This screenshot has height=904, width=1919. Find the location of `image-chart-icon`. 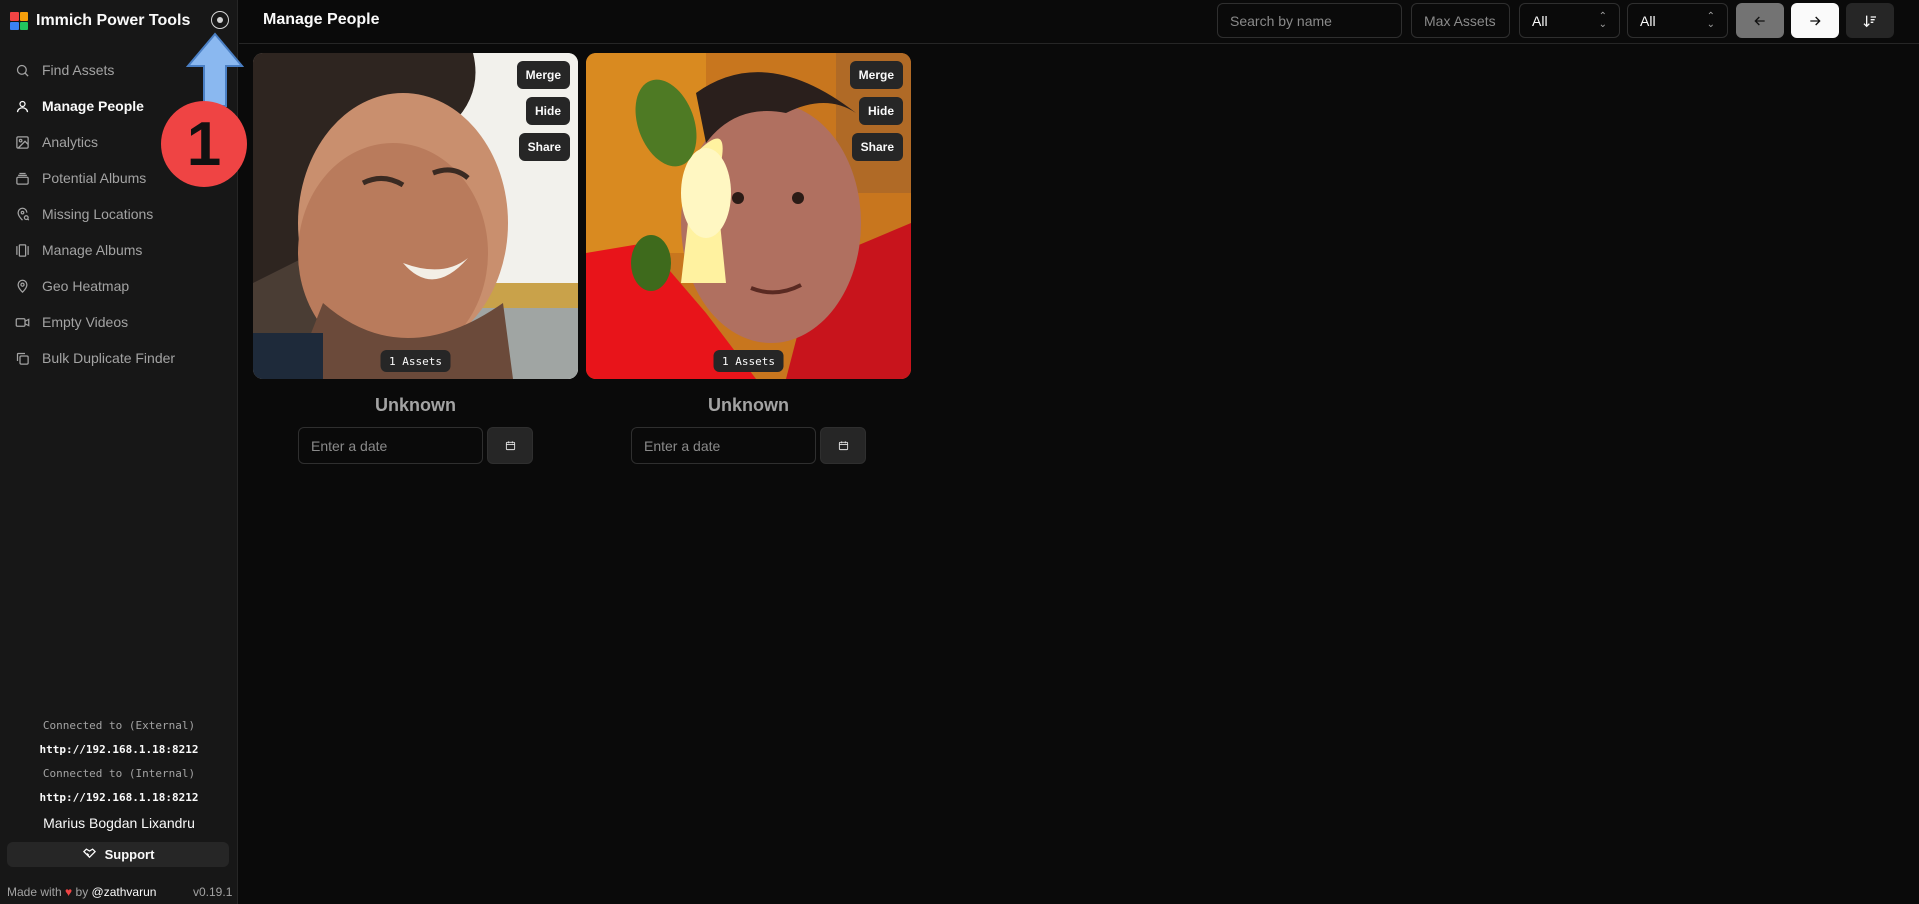

image-chart-icon is located at coordinates (22, 142).